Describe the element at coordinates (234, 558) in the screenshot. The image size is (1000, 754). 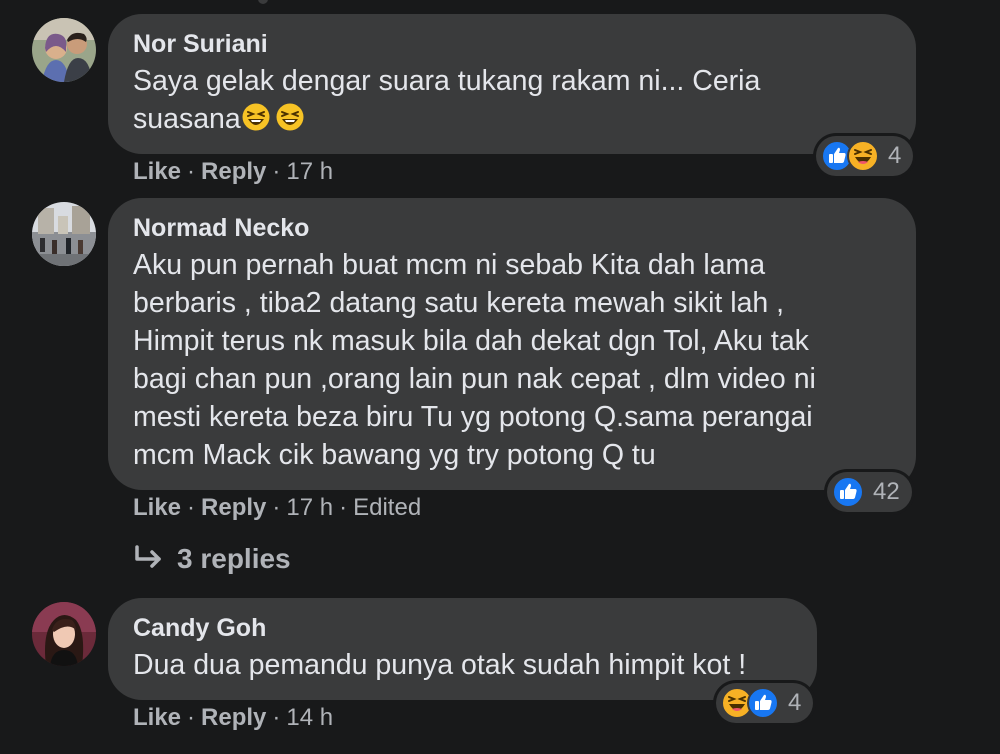
I see `replies-count-label: 3 replies` at that location.